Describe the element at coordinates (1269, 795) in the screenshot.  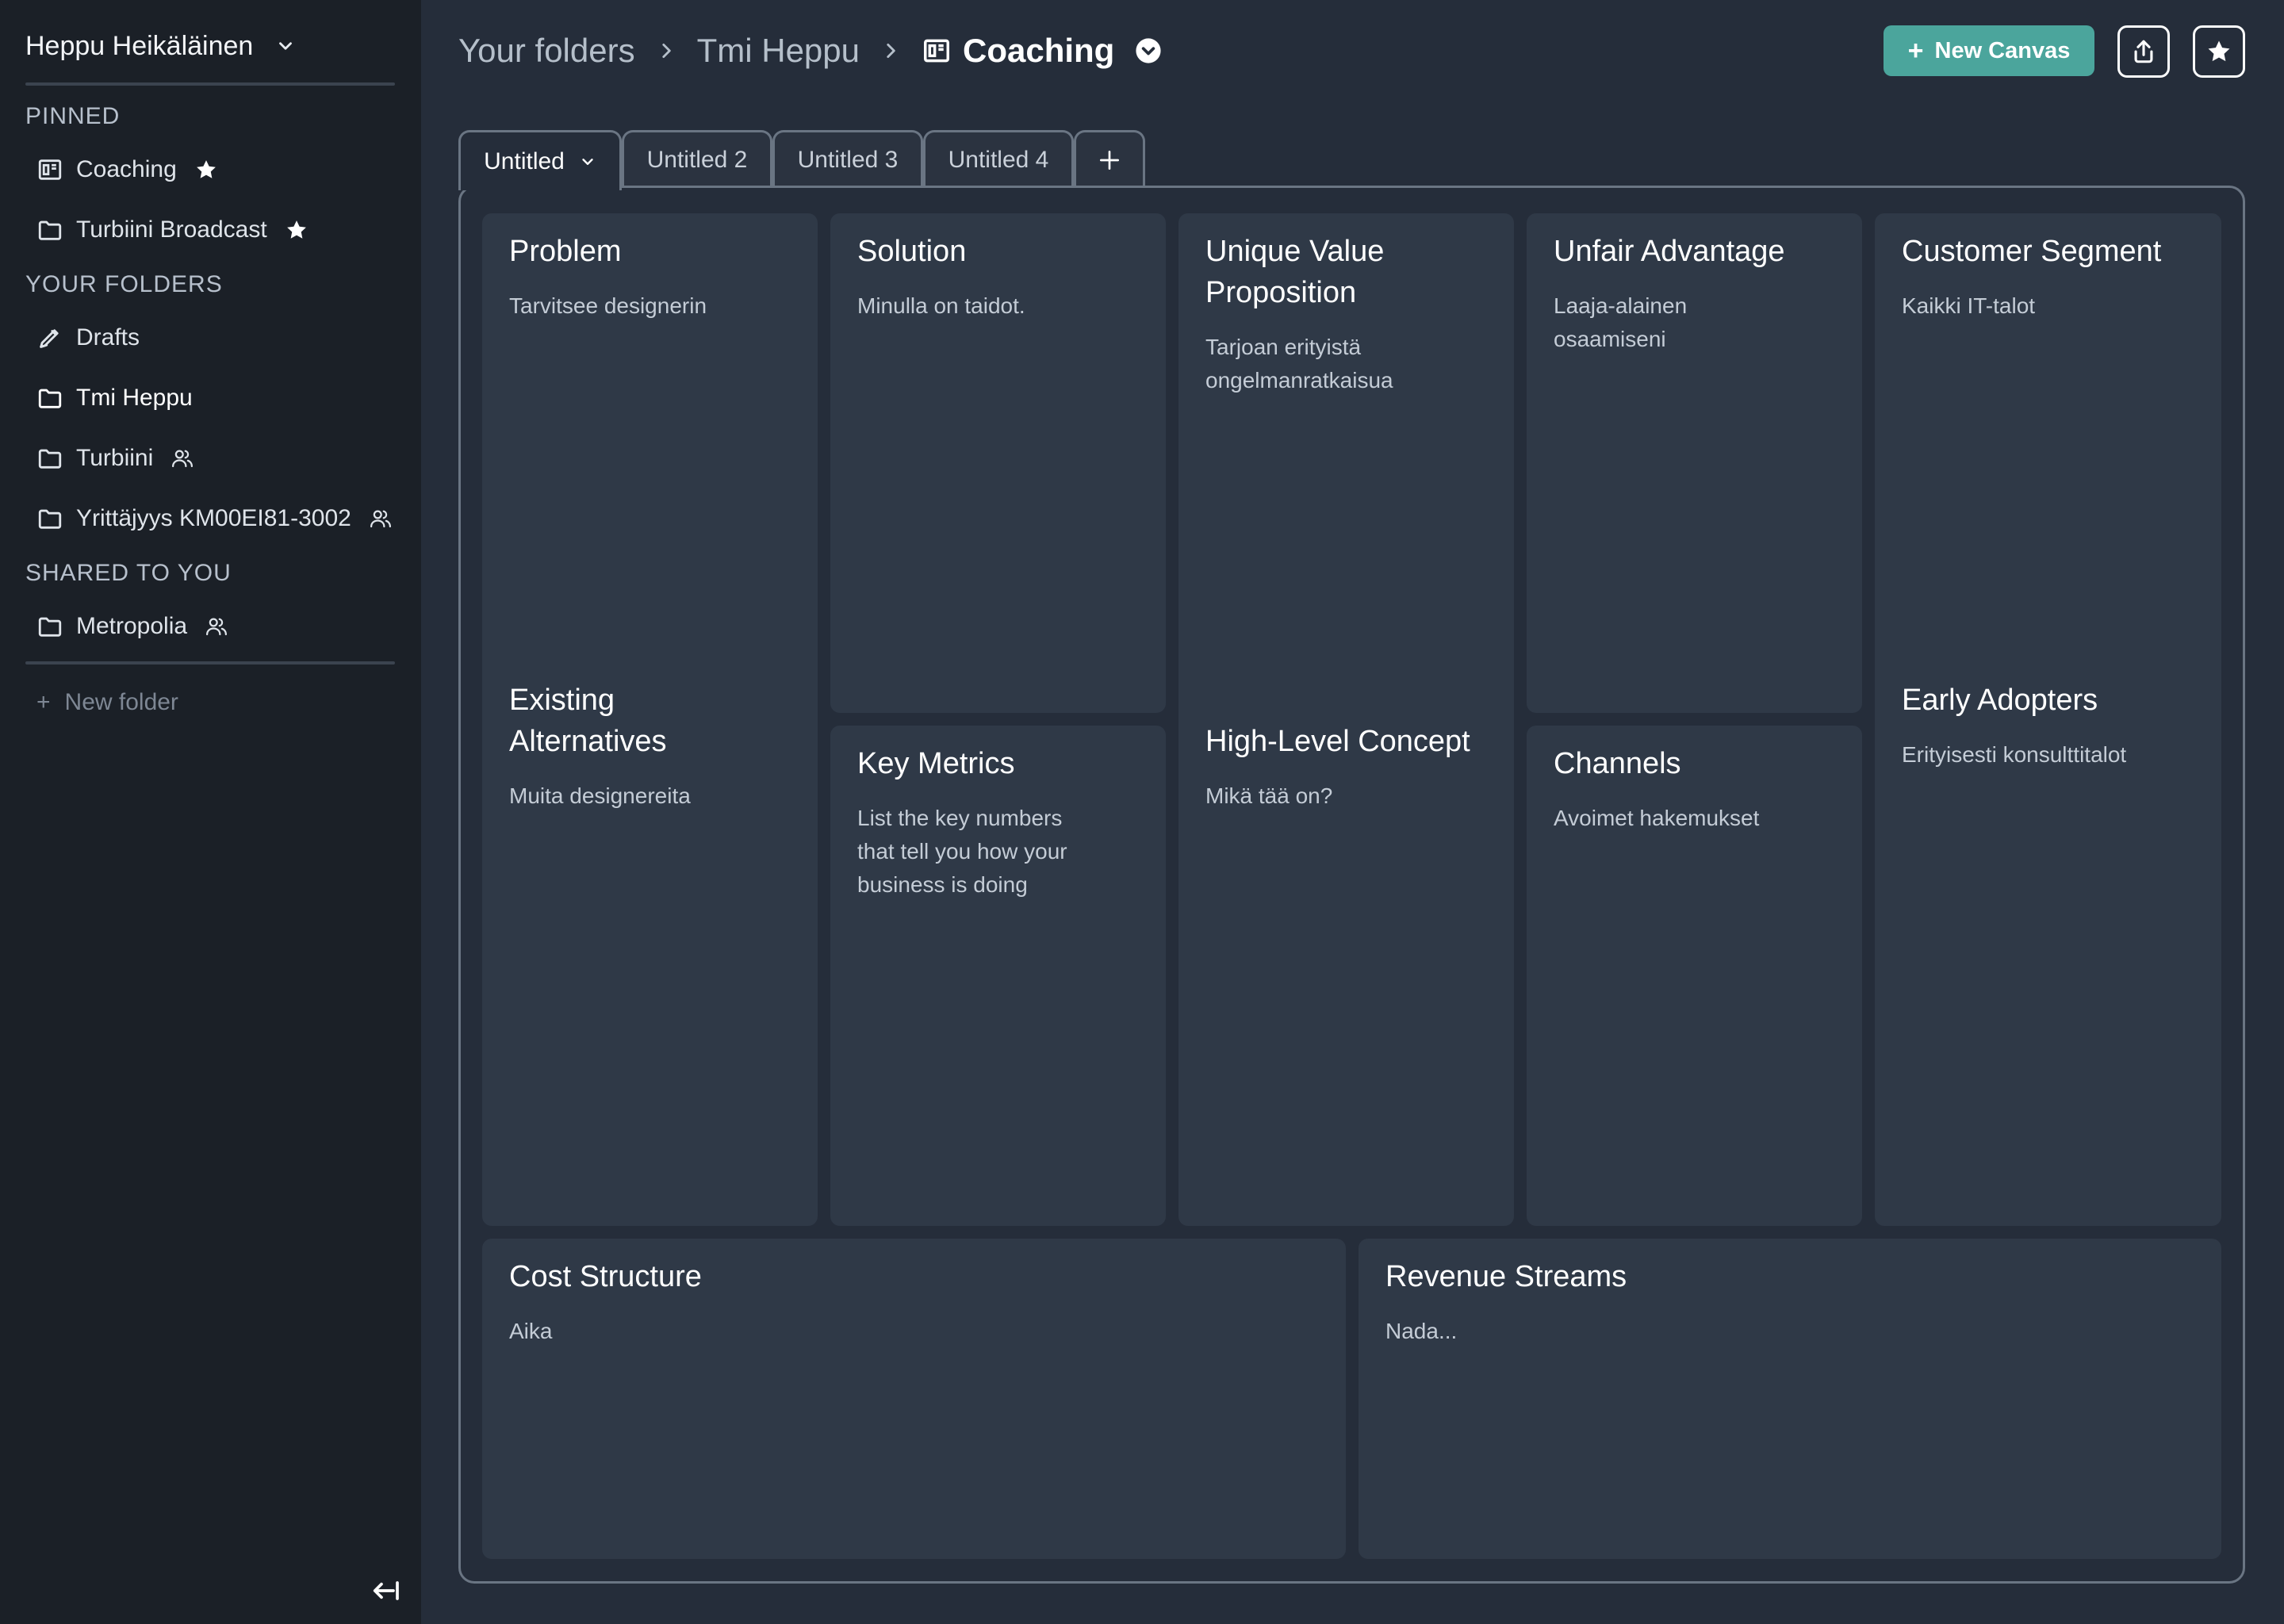
I see `cell-text: Mikä tää on?` at that location.